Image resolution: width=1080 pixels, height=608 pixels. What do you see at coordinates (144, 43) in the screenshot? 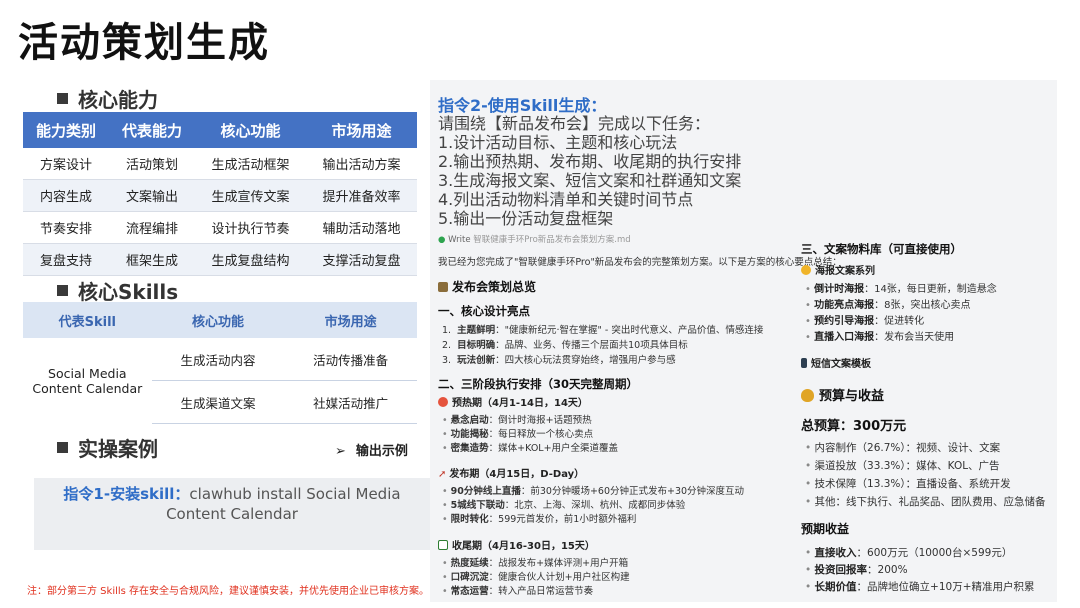
I see `page-title: 活动策划生成` at bounding box center [144, 43].